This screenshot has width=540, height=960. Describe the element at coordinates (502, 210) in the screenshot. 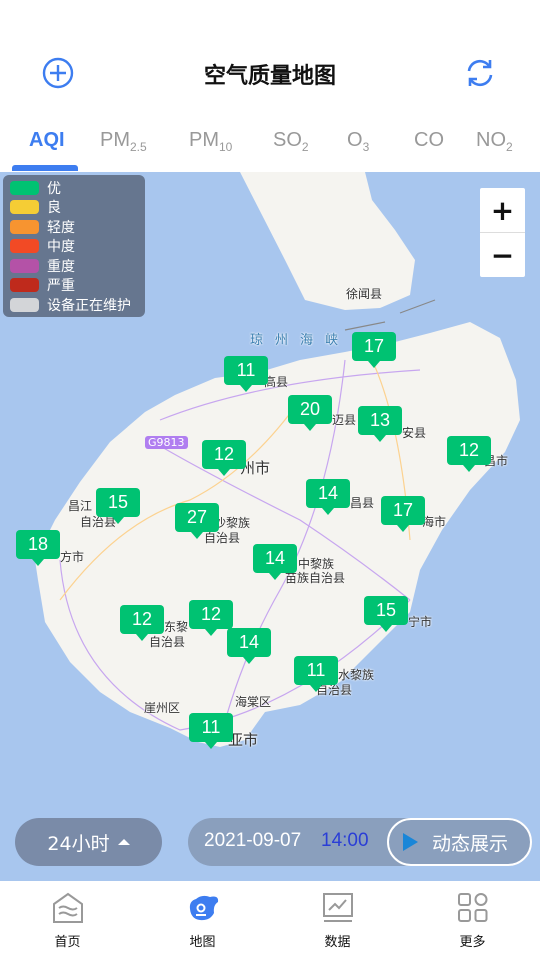

I see `zoom-in-button: +` at that location.